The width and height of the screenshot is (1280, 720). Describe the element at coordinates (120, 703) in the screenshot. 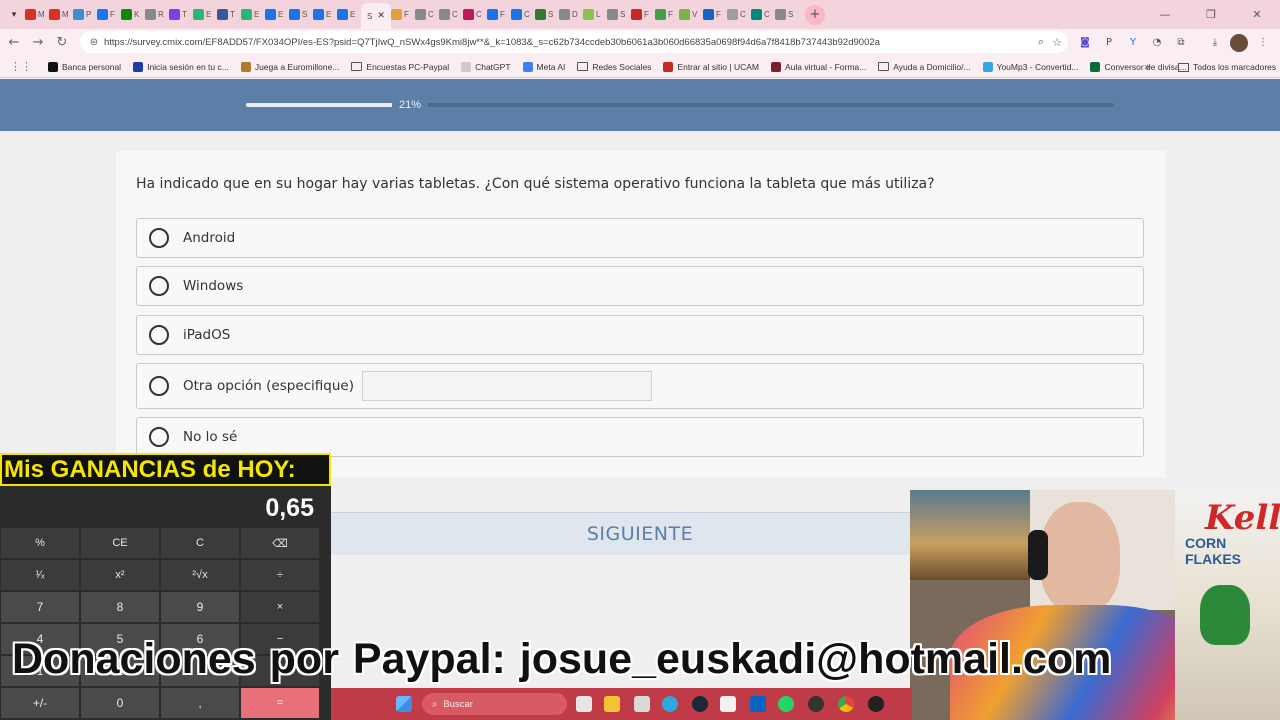

I see `calc-key-5-1: 0` at that location.